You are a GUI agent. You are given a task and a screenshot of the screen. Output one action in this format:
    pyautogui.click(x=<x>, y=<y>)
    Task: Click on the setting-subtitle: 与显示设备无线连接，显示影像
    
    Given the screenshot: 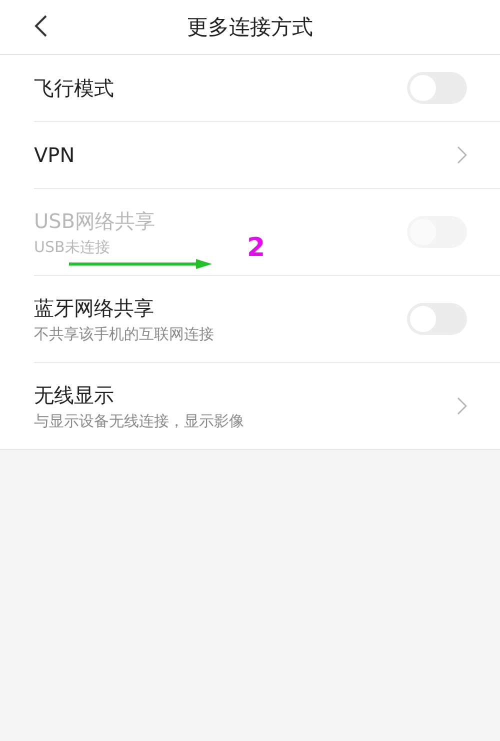 What is the action you would take?
    pyautogui.click(x=139, y=421)
    